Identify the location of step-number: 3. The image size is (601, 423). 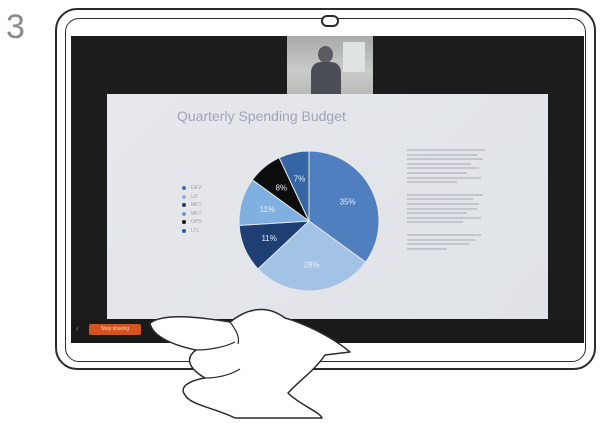
(15, 27).